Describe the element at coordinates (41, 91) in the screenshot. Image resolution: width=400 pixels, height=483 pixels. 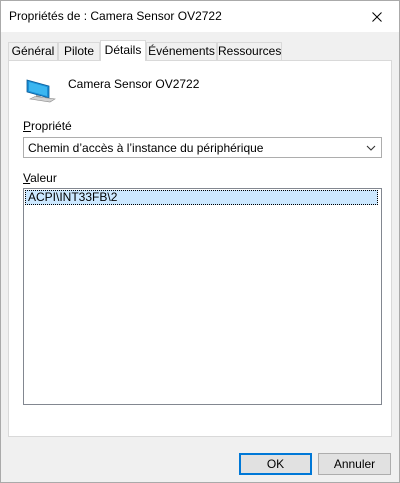
I see `monitor-icon` at that location.